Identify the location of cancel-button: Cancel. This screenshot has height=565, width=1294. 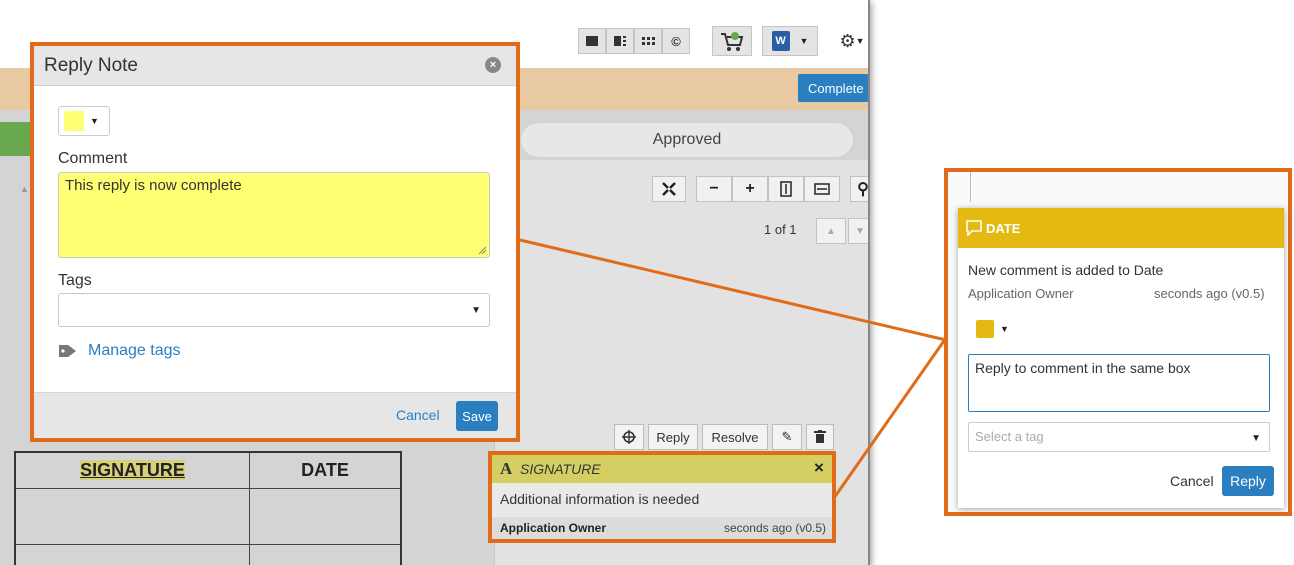
(1192, 481).